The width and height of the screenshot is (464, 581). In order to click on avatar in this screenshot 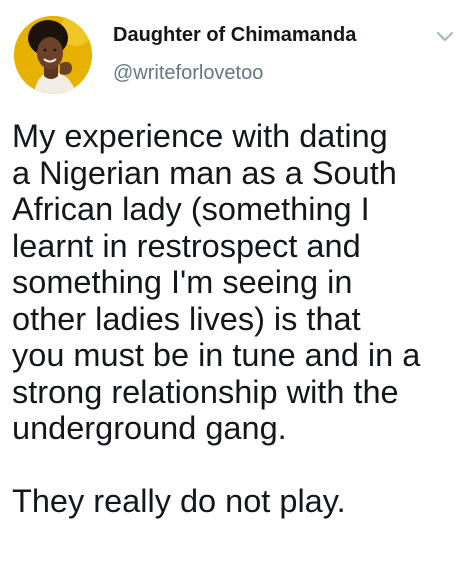, I will do `click(53, 55)`.